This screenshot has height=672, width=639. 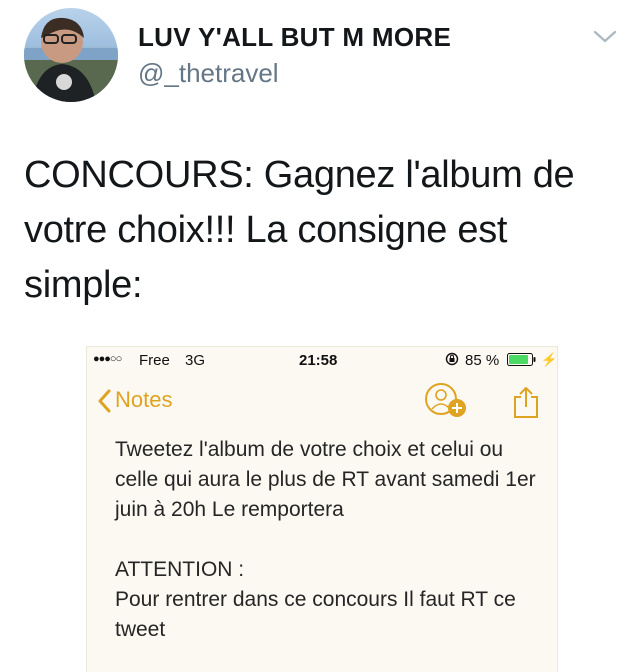 What do you see at coordinates (482, 360) in the screenshot?
I see `battery-percent: 85 %` at bounding box center [482, 360].